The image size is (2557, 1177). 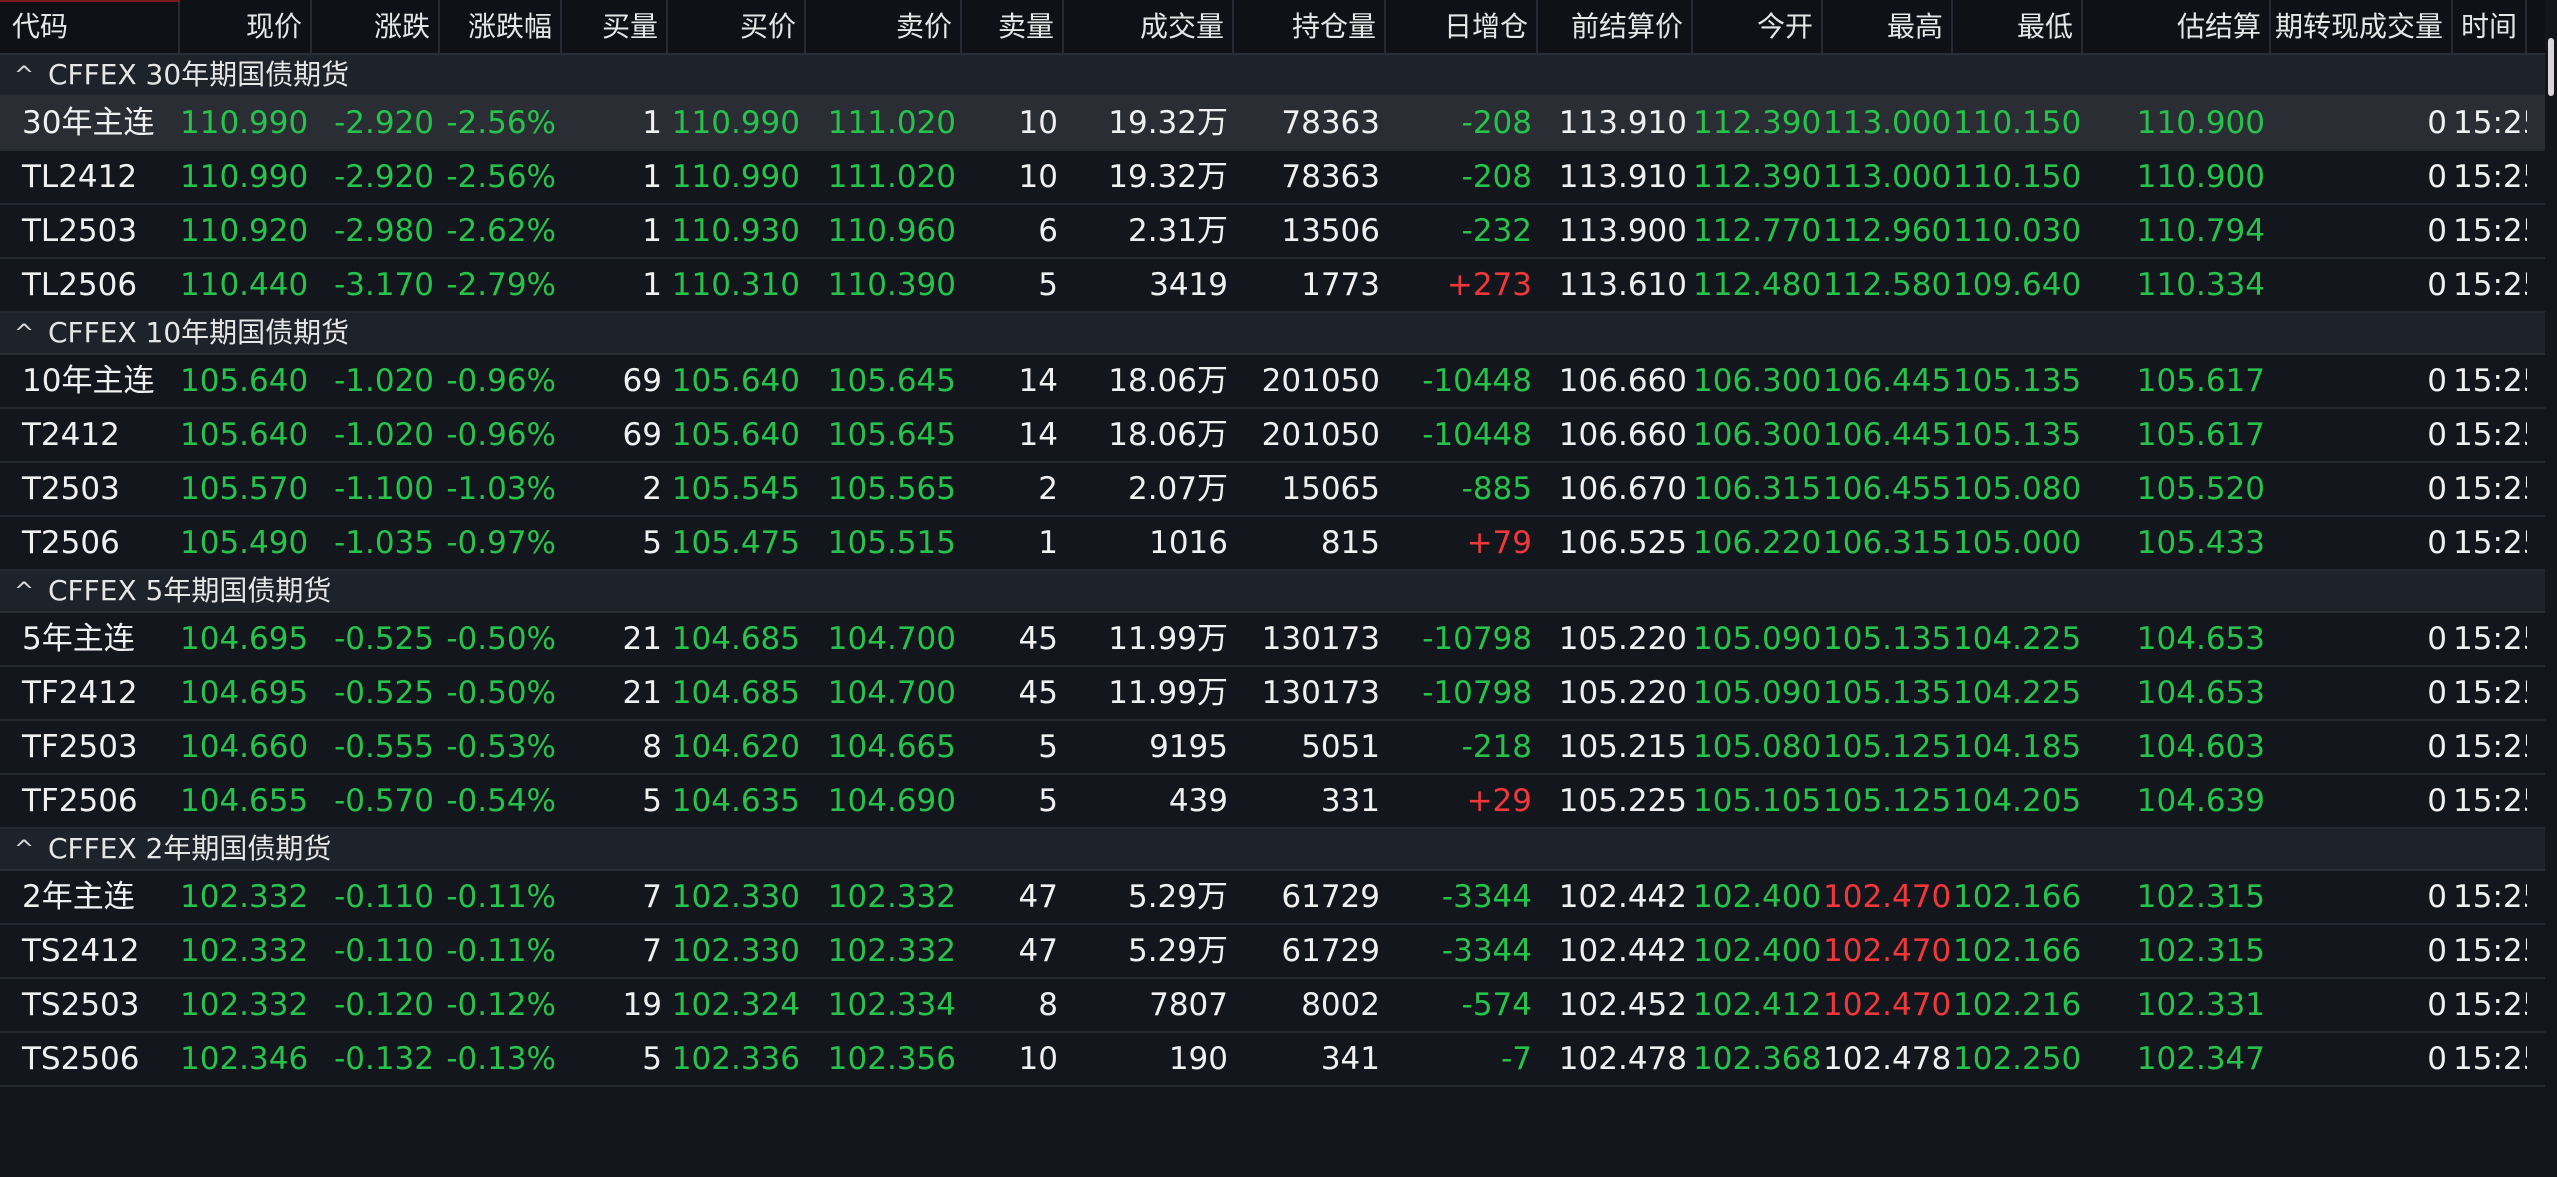 What do you see at coordinates (81, 951) in the screenshot?
I see `cell-code: TS2412` at bounding box center [81, 951].